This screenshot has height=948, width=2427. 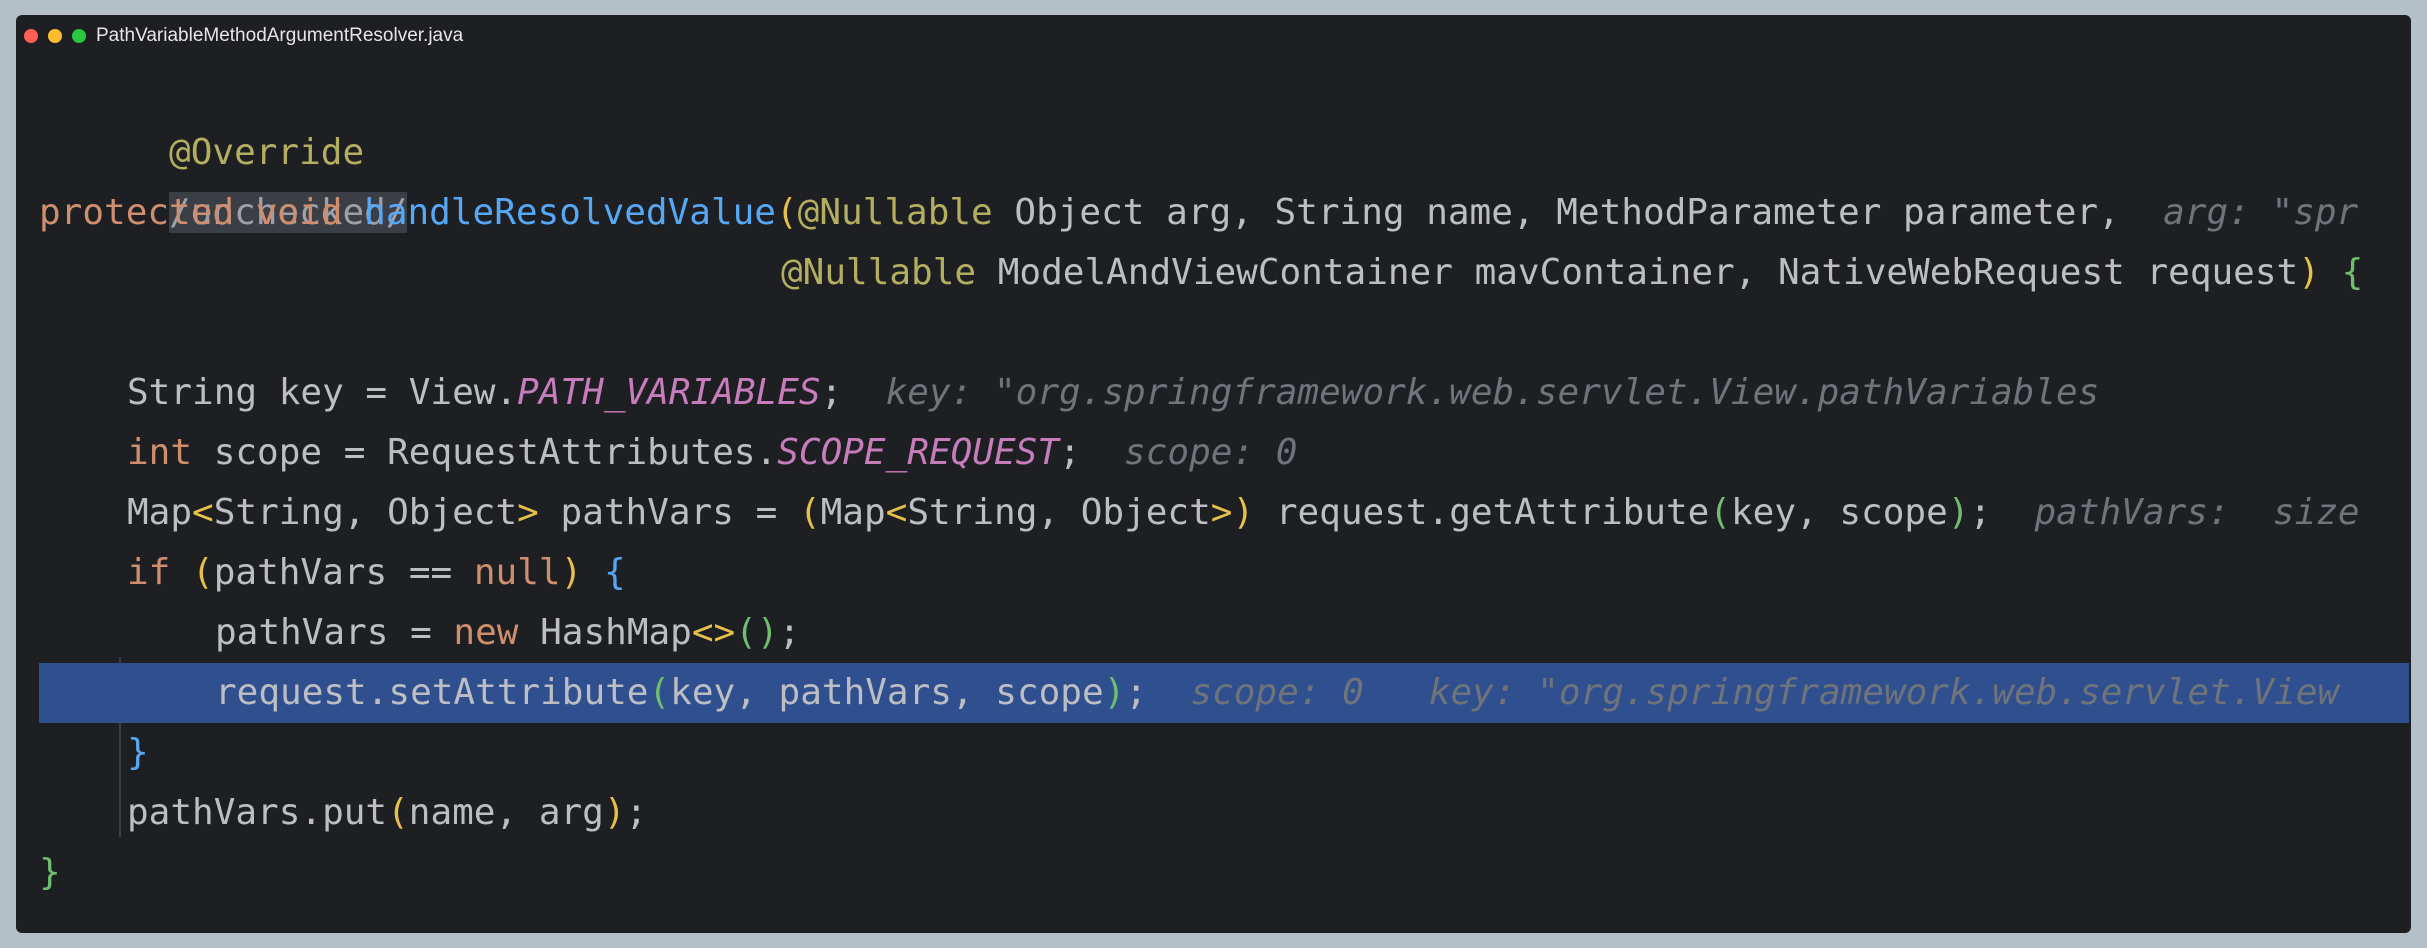 I want to click on constant-scope-request: SCOPE_REQUEST, so click(x=918, y=452).